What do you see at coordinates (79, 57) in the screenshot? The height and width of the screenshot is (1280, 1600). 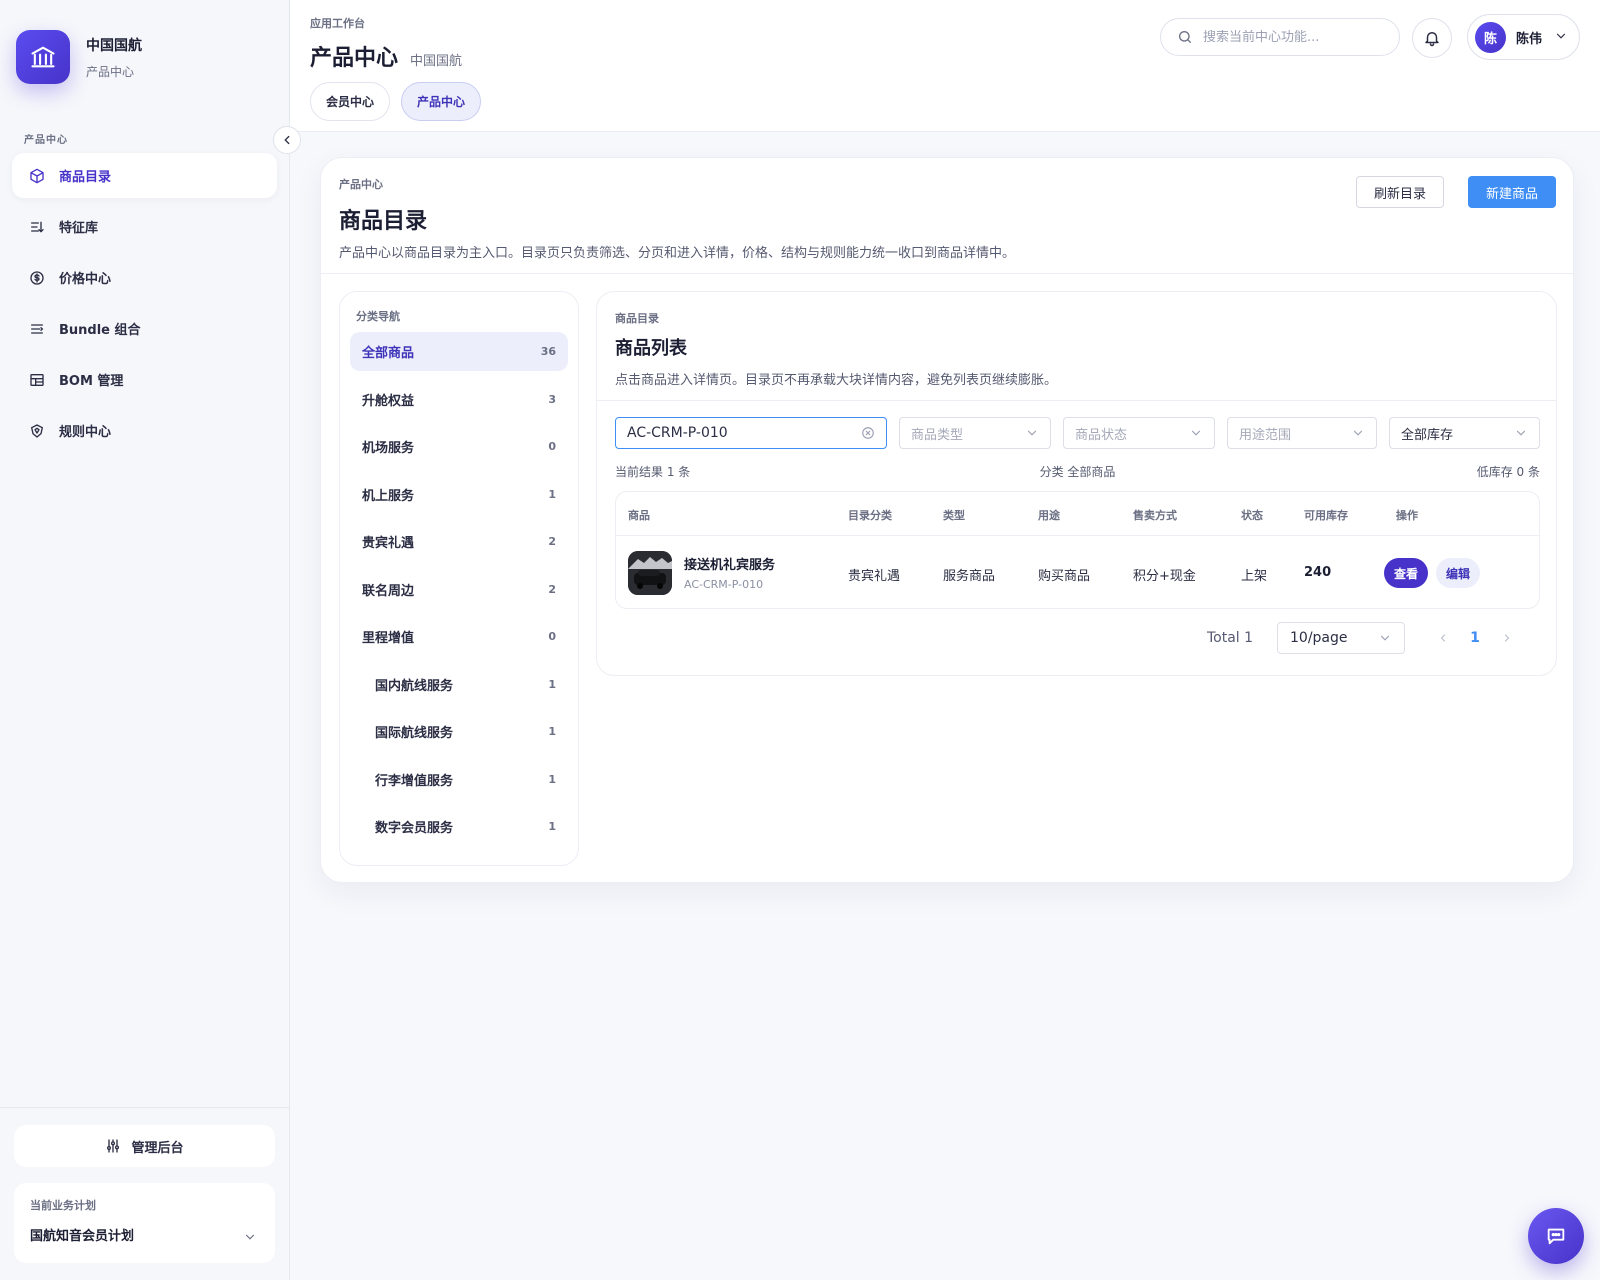 I see `brand: 中国国航 产品中心` at bounding box center [79, 57].